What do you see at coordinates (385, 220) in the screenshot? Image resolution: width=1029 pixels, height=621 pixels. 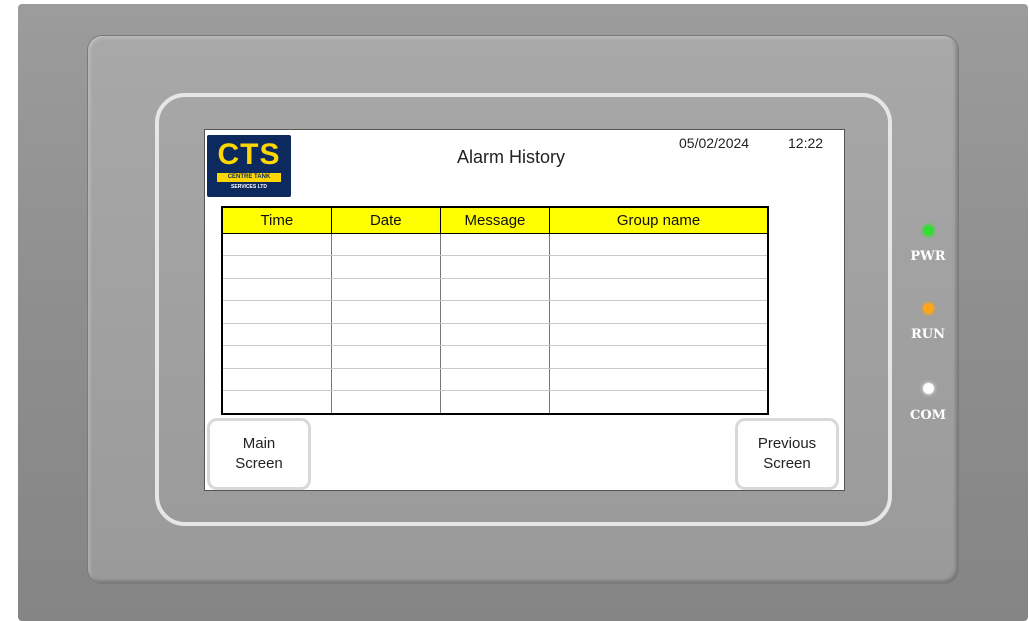 I see `column-header-date: Date` at bounding box center [385, 220].